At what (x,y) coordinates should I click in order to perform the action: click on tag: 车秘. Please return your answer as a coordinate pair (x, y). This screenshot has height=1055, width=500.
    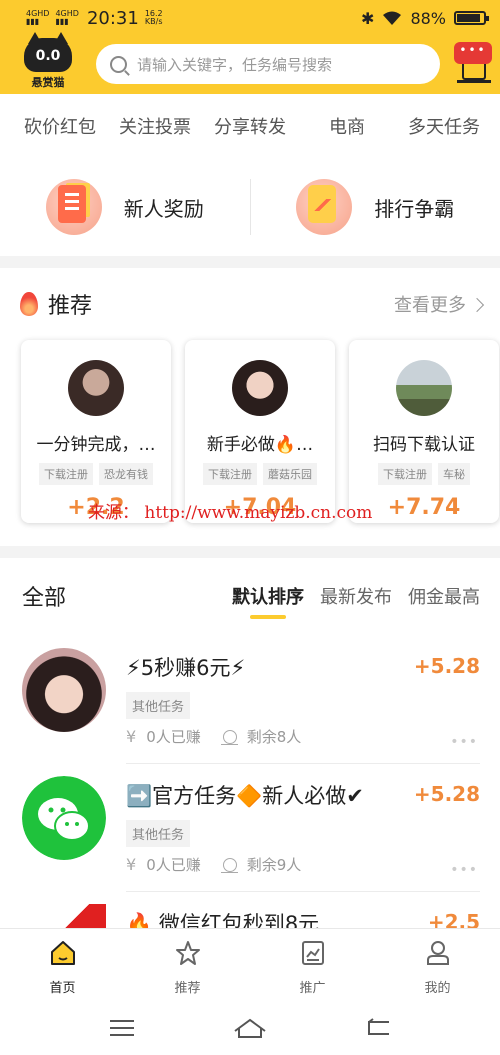
    Looking at the image, I should click on (454, 474).